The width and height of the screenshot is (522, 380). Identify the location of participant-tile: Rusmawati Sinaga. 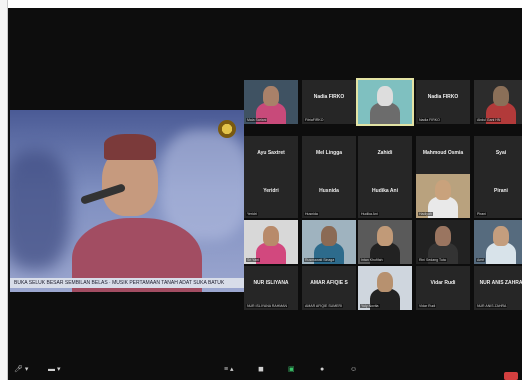
(329, 242).